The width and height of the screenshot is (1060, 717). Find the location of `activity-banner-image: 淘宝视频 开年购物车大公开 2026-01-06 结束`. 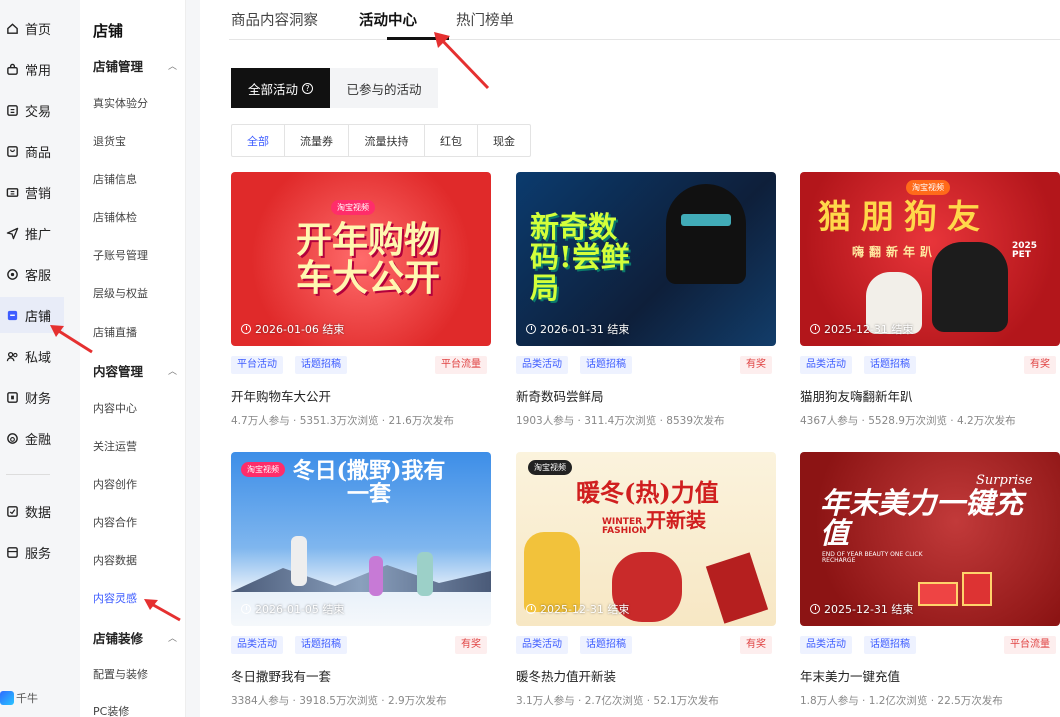

activity-banner-image: 淘宝视频 开年购物车大公开 2026-01-06 结束 is located at coordinates (361, 259).